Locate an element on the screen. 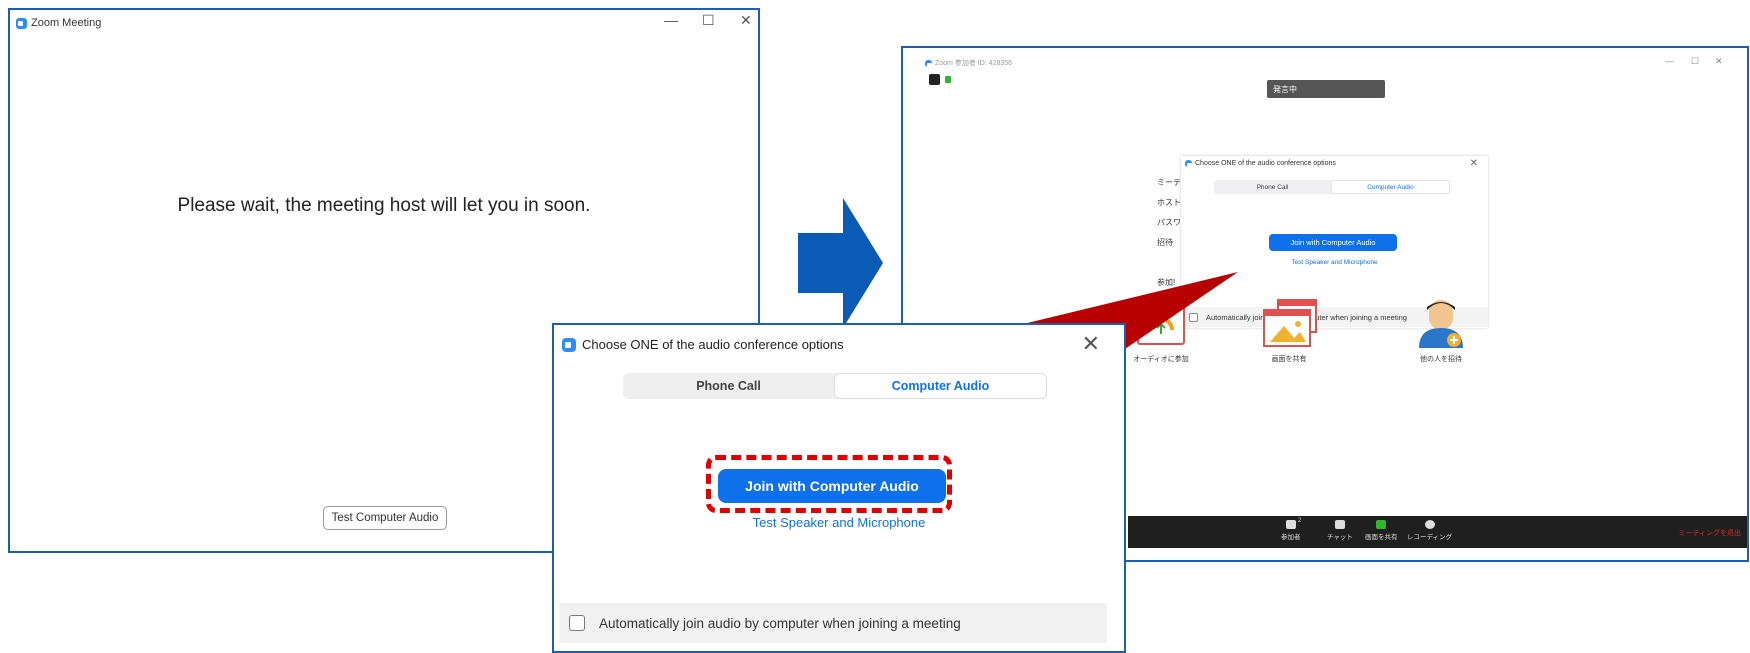 The width and height of the screenshot is (1750, 653). camera-icon is located at coordinates (934, 79).